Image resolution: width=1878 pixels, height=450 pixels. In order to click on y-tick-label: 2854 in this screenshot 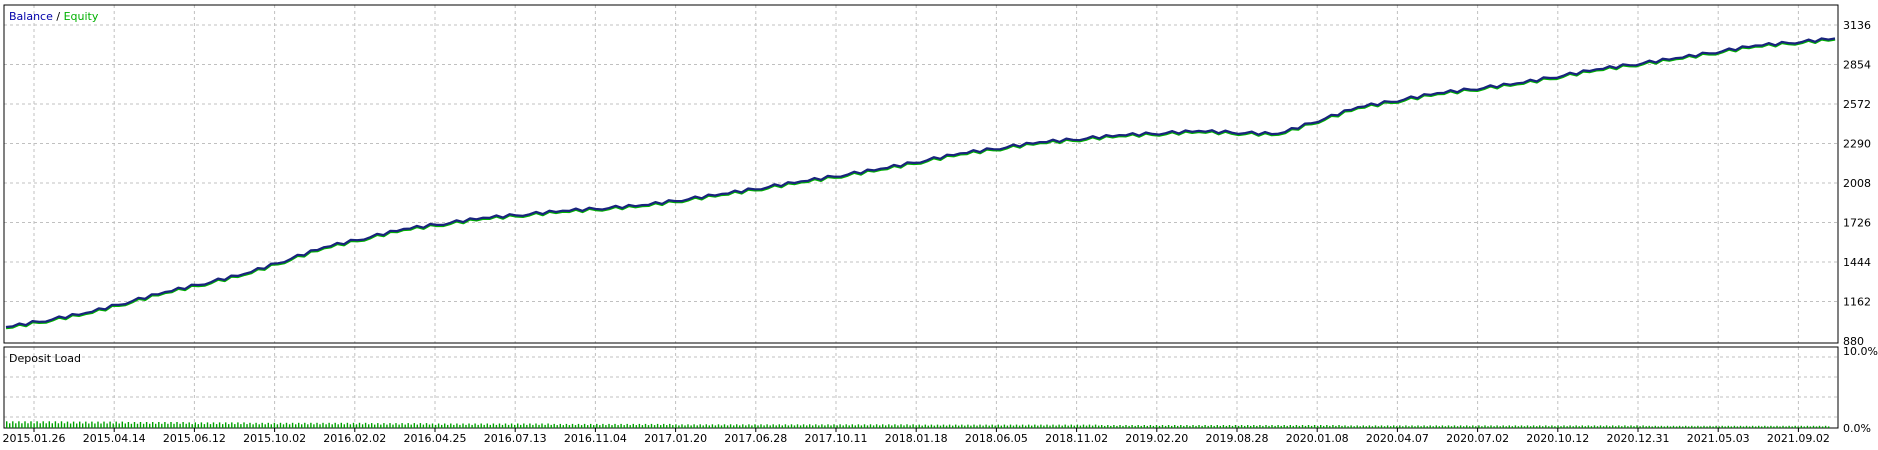, I will do `click(1857, 65)`.